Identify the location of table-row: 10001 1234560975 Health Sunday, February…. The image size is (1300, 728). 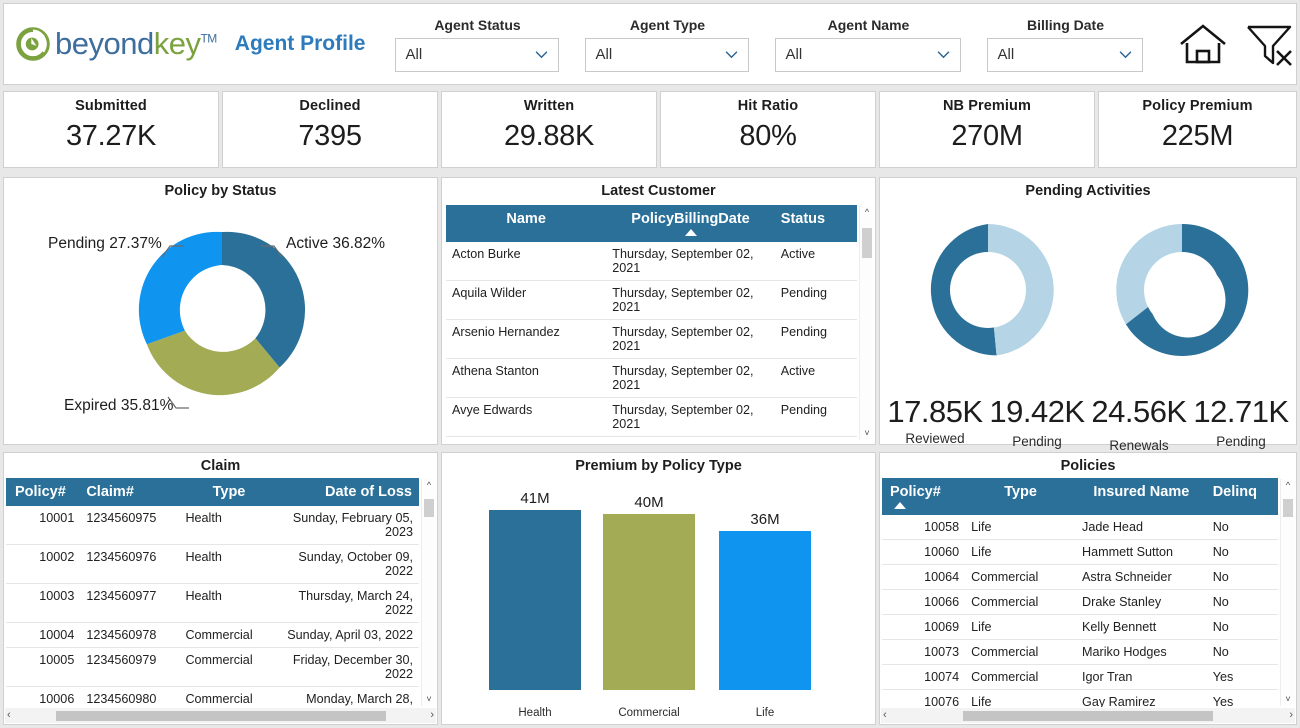
(212, 525).